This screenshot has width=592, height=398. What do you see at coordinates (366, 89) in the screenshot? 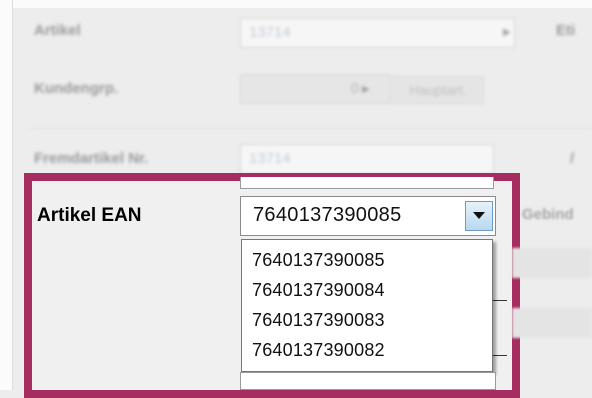
I see `kundengrp-arrow-icon: ▶` at bounding box center [366, 89].